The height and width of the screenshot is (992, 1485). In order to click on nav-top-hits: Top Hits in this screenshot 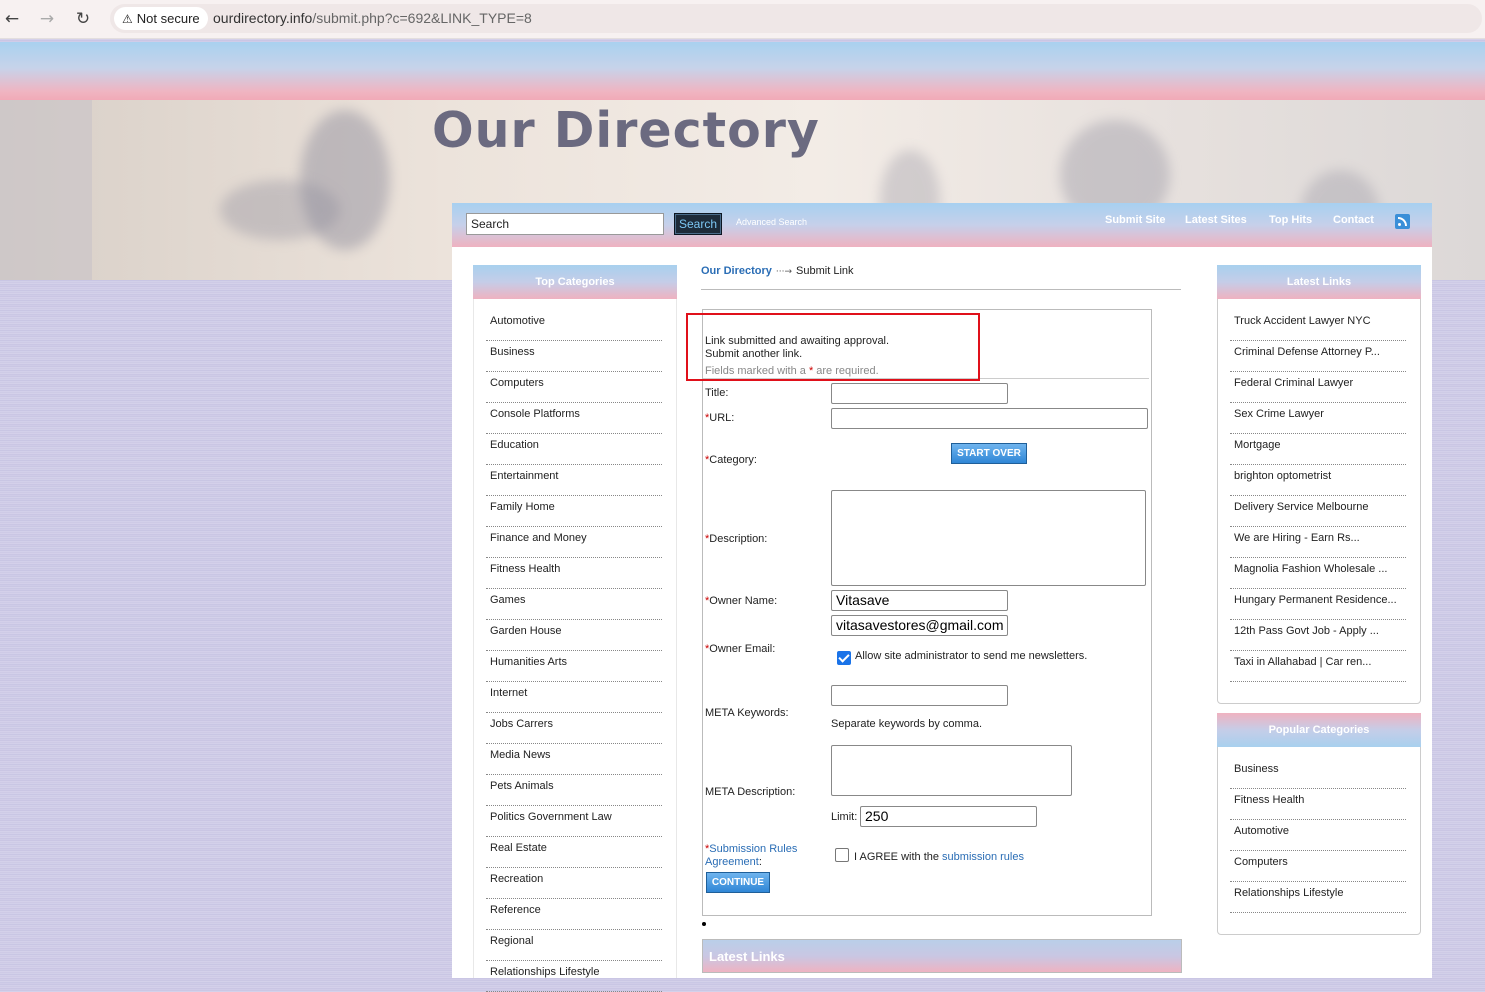, I will do `click(1290, 220)`.